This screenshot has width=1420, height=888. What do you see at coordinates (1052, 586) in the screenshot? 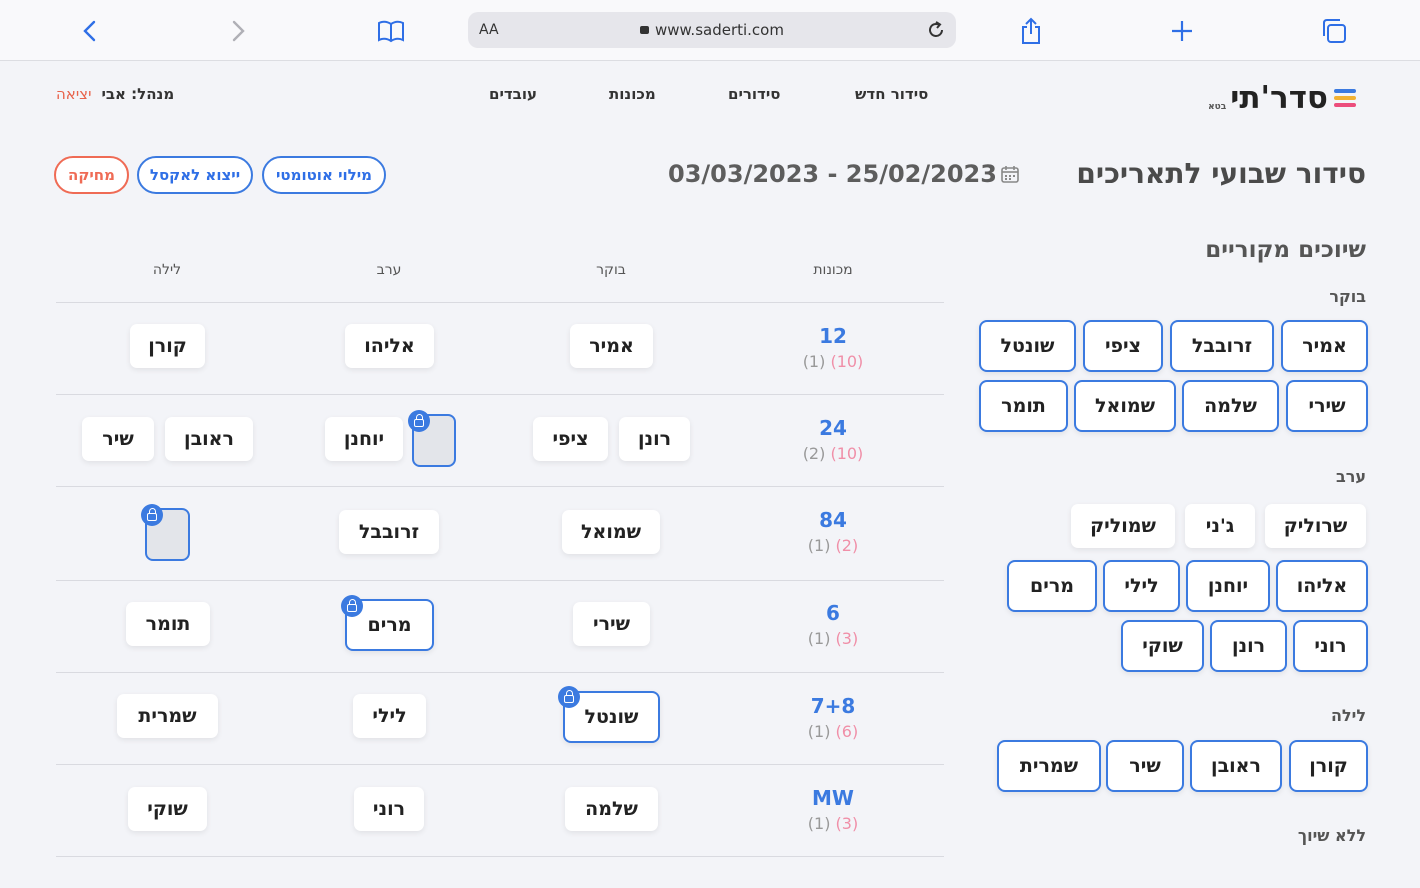
I see `worker-chip: מרים` at bounding box center [1052, 586].